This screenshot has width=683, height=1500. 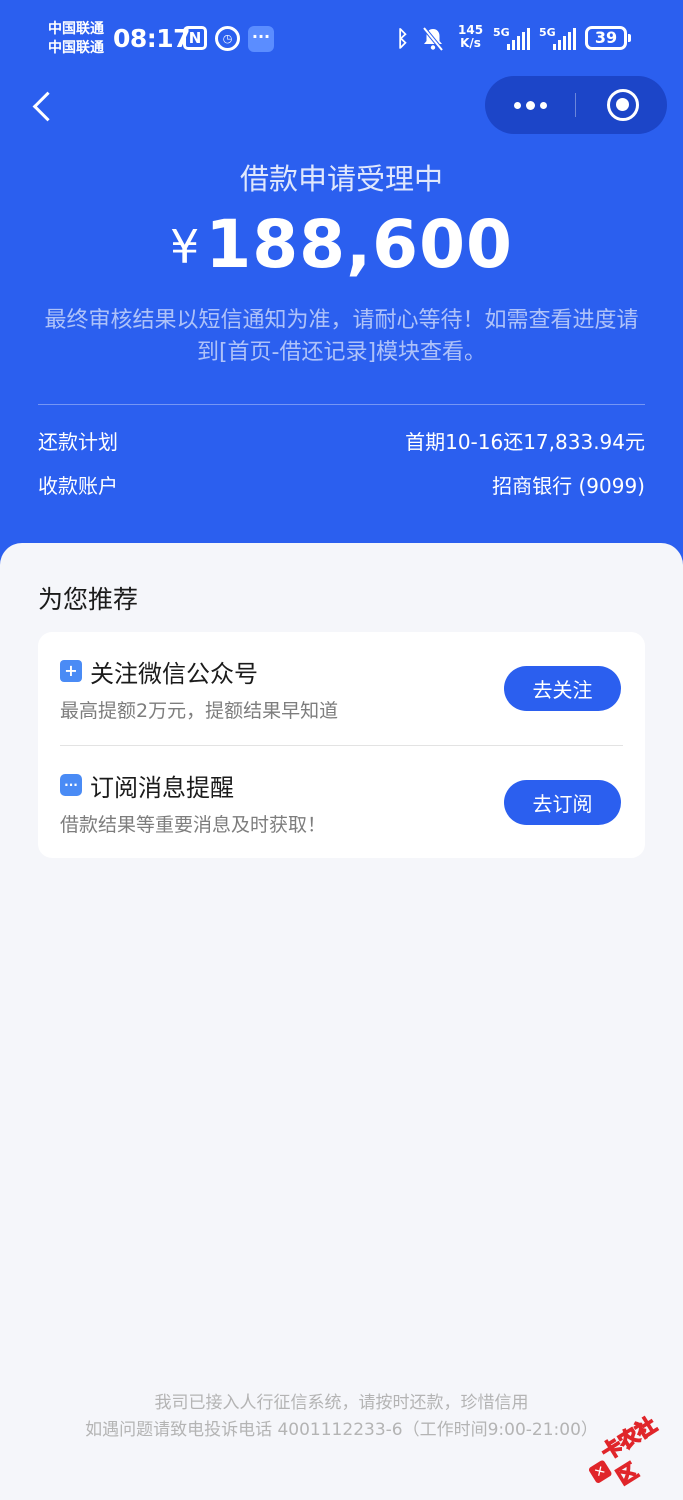 I want to click on status-title: 借款申请受理中, so click(x=341, y=179).